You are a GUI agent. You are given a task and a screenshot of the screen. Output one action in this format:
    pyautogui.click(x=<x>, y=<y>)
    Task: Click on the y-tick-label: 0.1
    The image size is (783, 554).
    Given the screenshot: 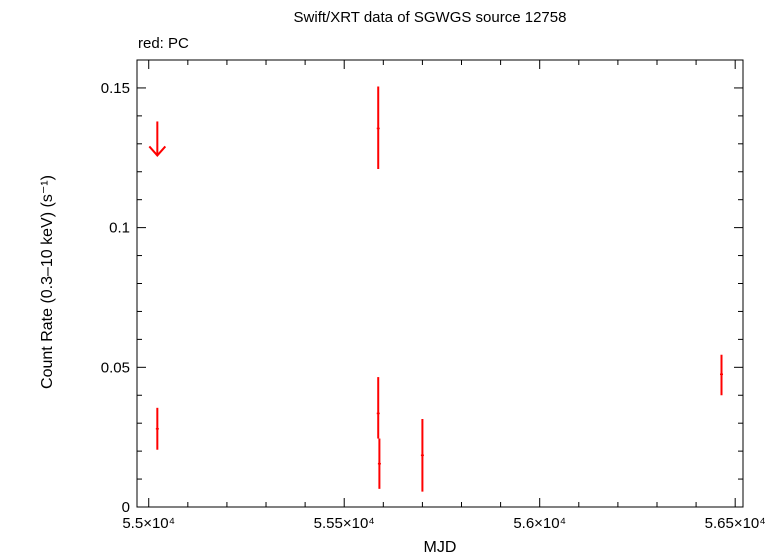 What is the action you would take?
    pyautogui.click(x=119, y=228)
    